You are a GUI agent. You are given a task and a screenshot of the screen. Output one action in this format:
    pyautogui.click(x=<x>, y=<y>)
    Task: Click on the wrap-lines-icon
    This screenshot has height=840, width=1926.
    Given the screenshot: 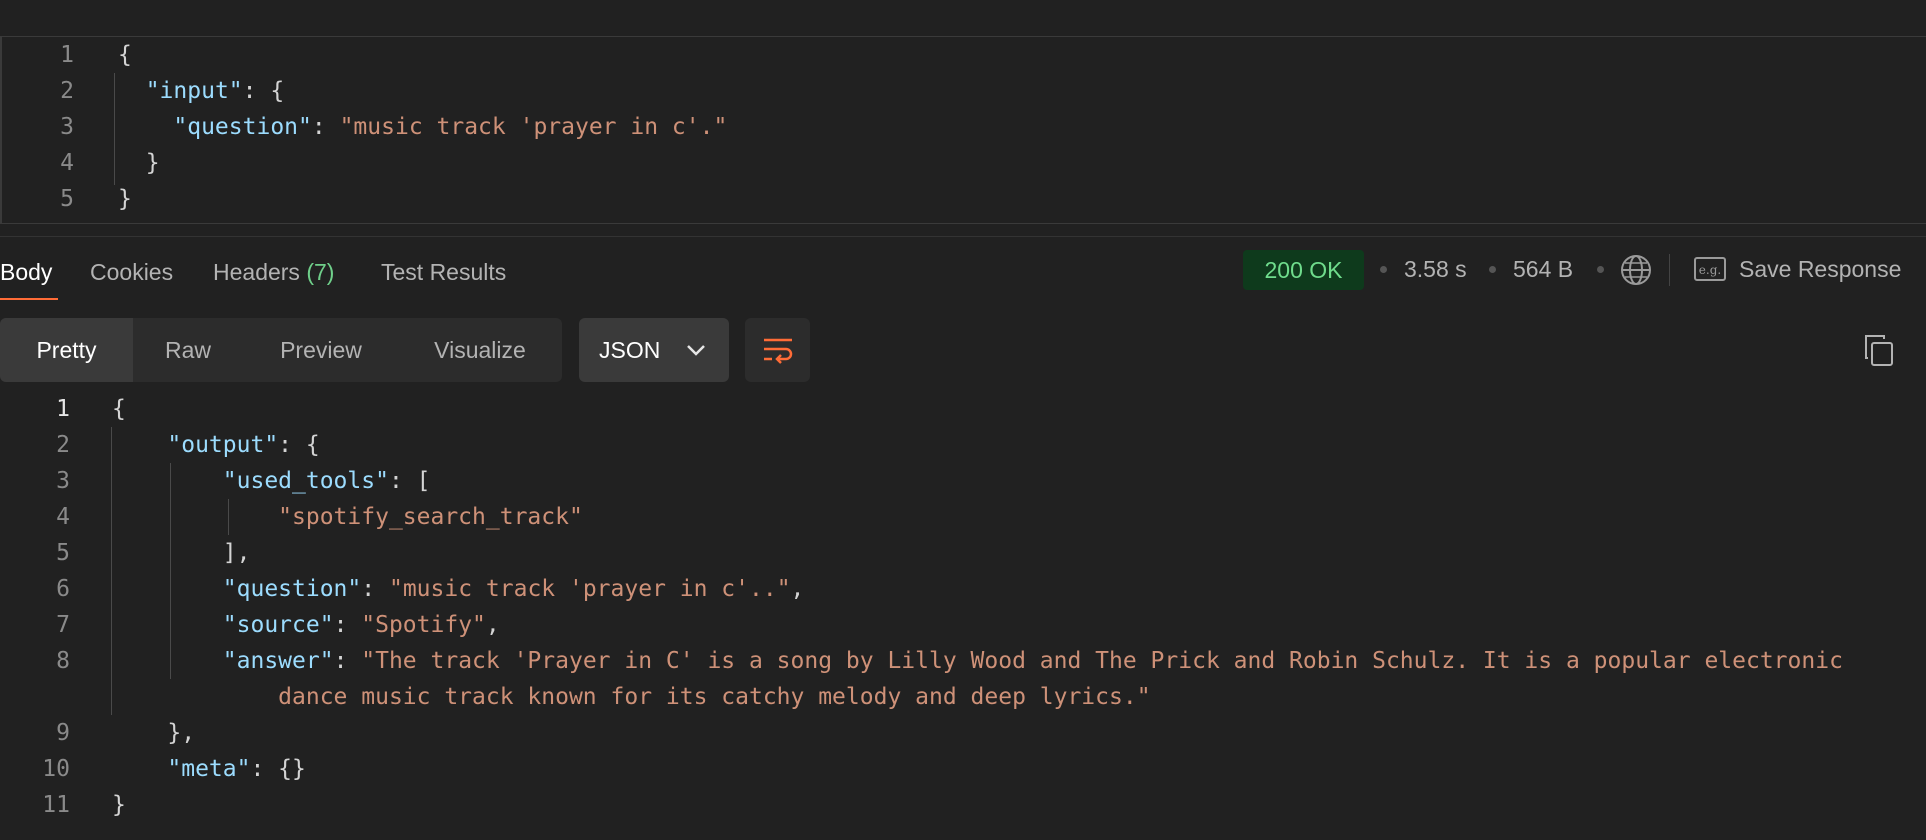 What is the action you would take?
    pyautogui.click(x=778, y=351)
    